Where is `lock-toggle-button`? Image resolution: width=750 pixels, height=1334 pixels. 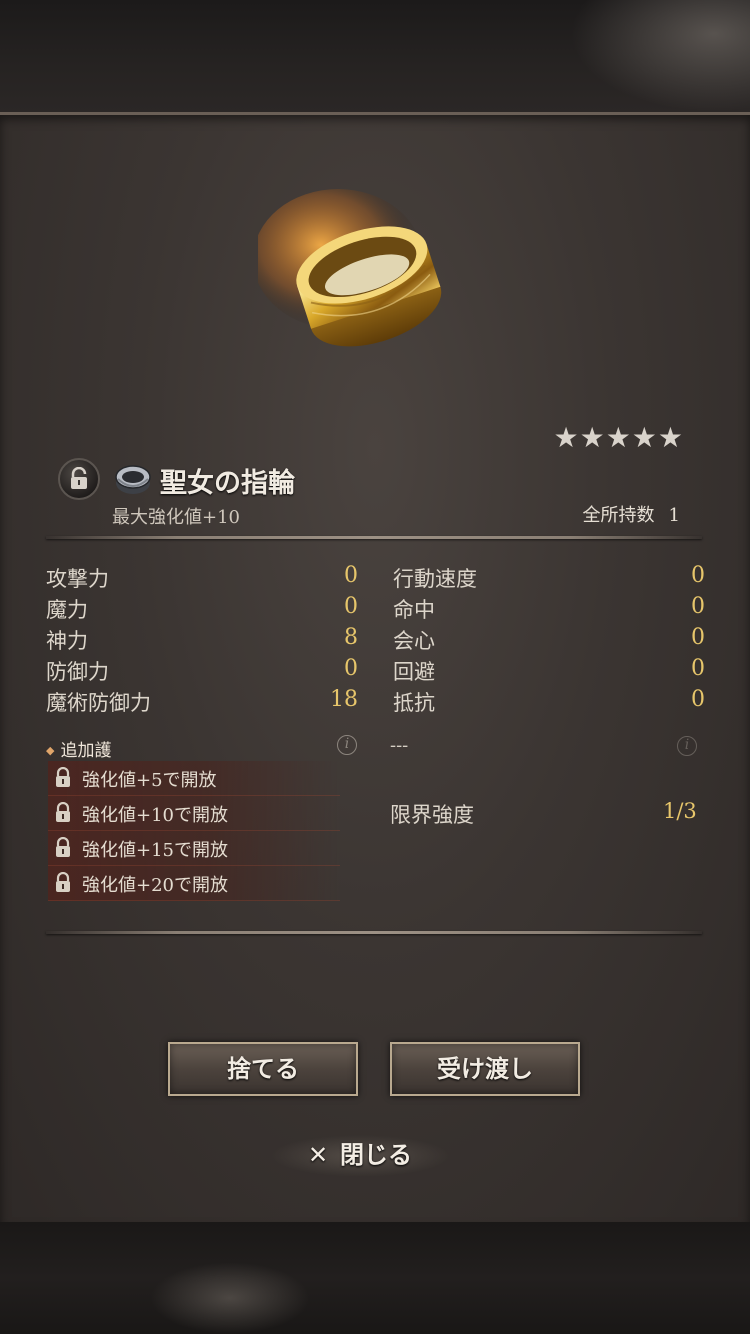 lock-toggle-button is located at coordinates (79, 479).